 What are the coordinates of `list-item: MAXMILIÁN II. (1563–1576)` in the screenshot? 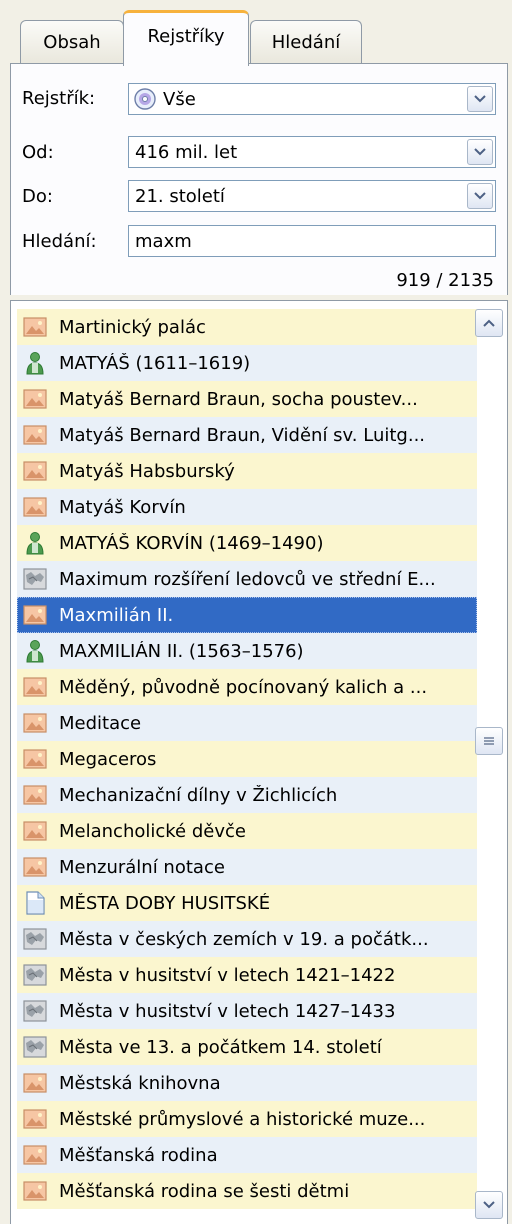 It's located at (247, 651).